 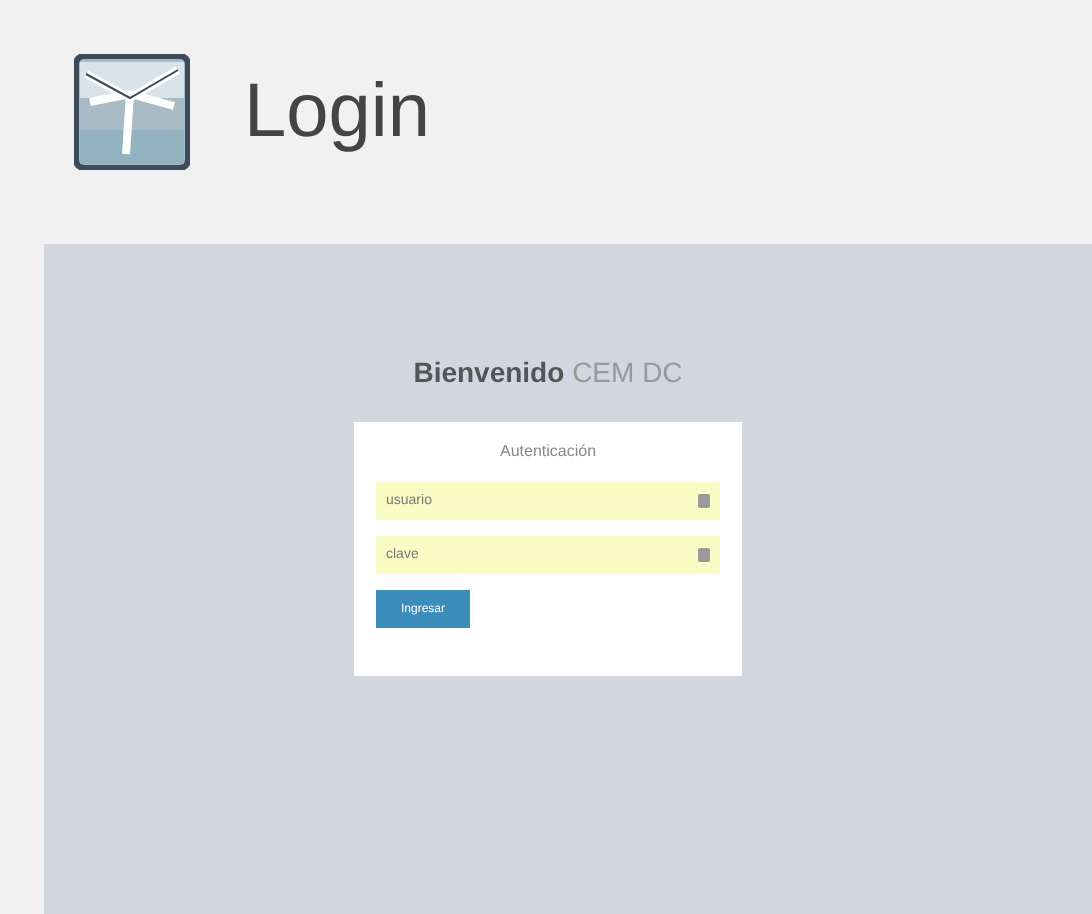 What do you see at coordinates (132, 112) in the screenshot?
I see `app-logo-icon` at bounding box center [132, 112].